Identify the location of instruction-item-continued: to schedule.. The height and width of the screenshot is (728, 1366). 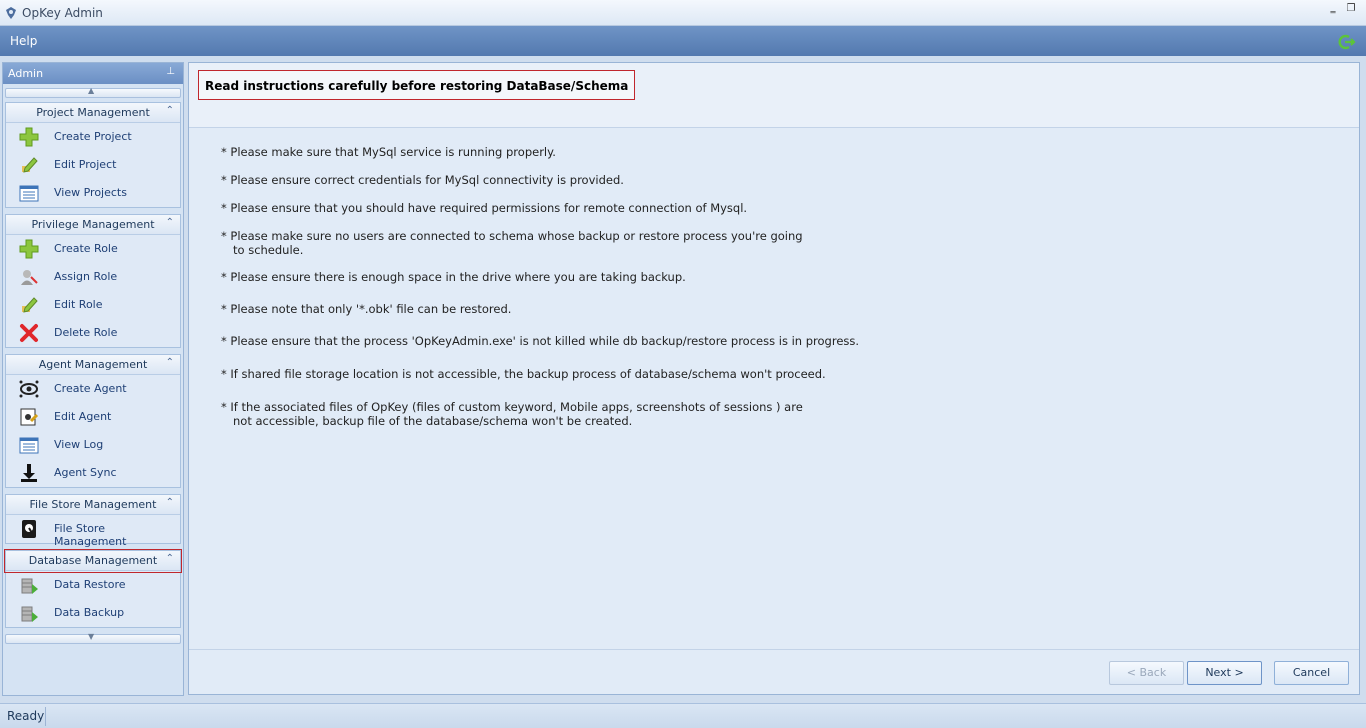
(268, 250).